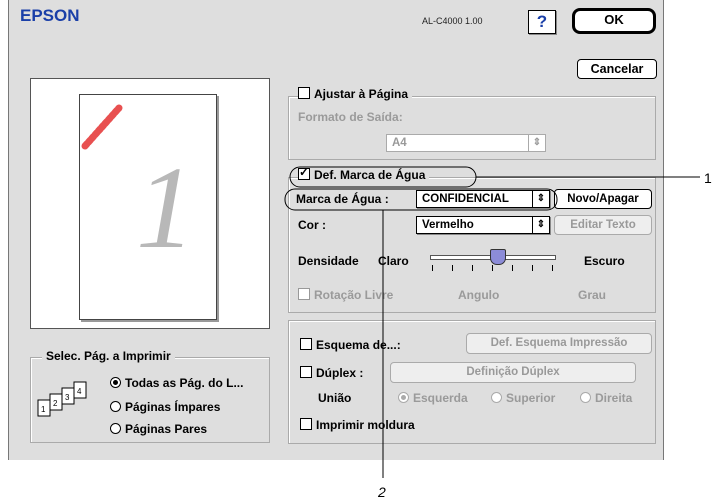  I want to click on callout-2: 2, so click(382, 492).